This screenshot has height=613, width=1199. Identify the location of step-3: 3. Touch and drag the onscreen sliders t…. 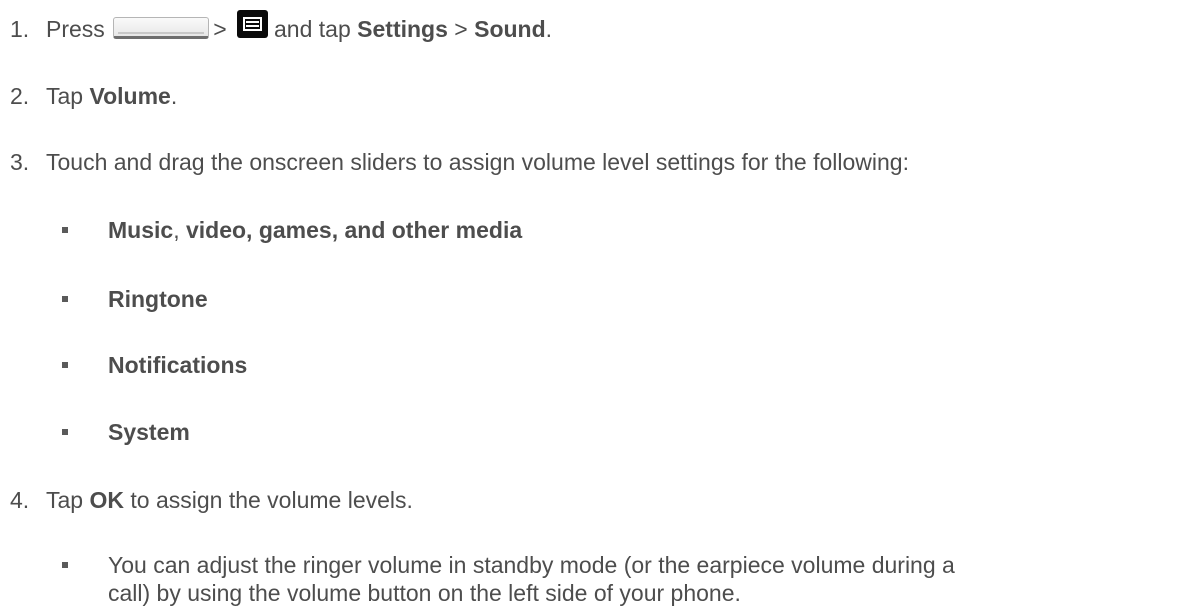
(602, 162).